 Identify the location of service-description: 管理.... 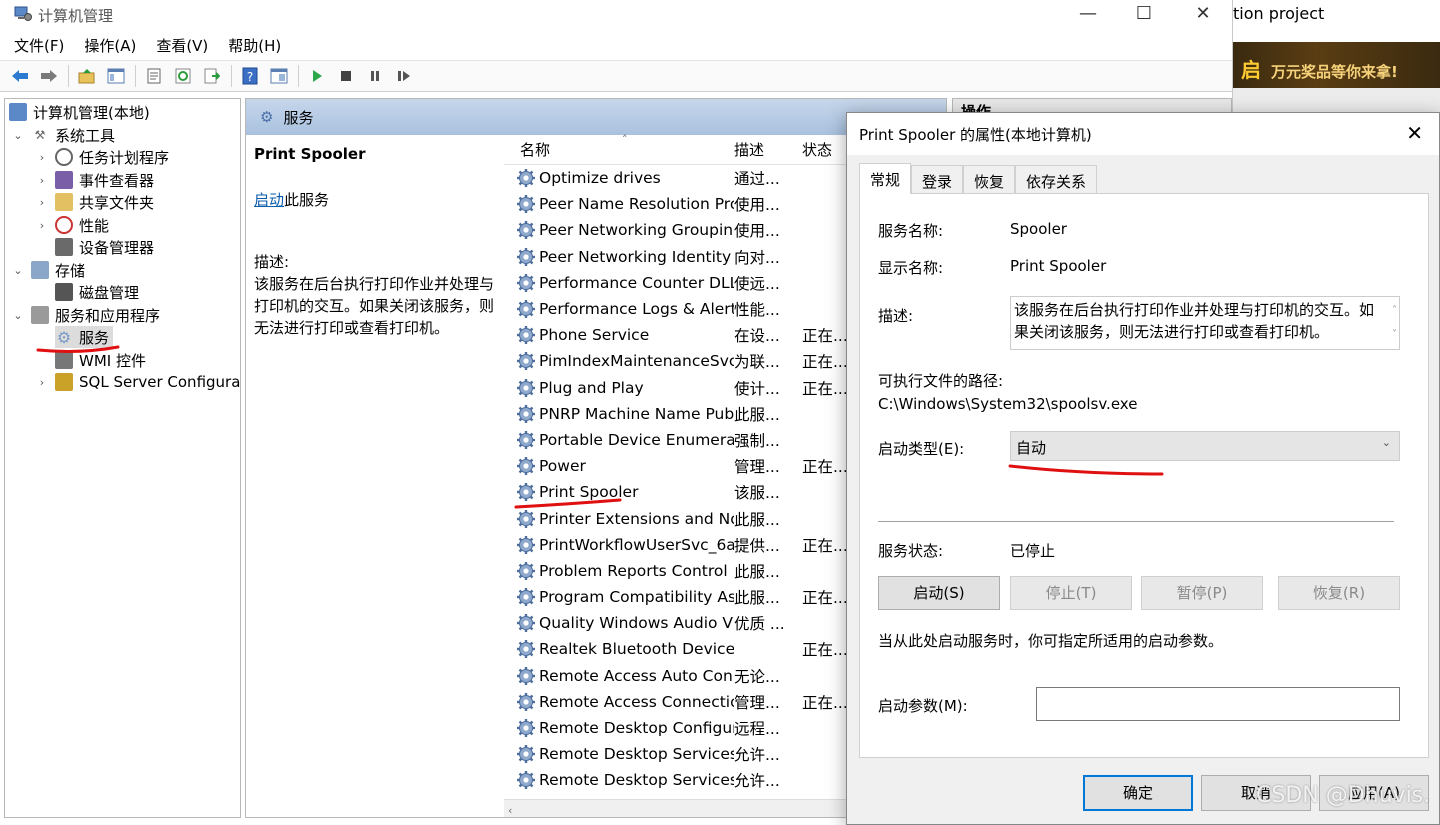
(757, 467).